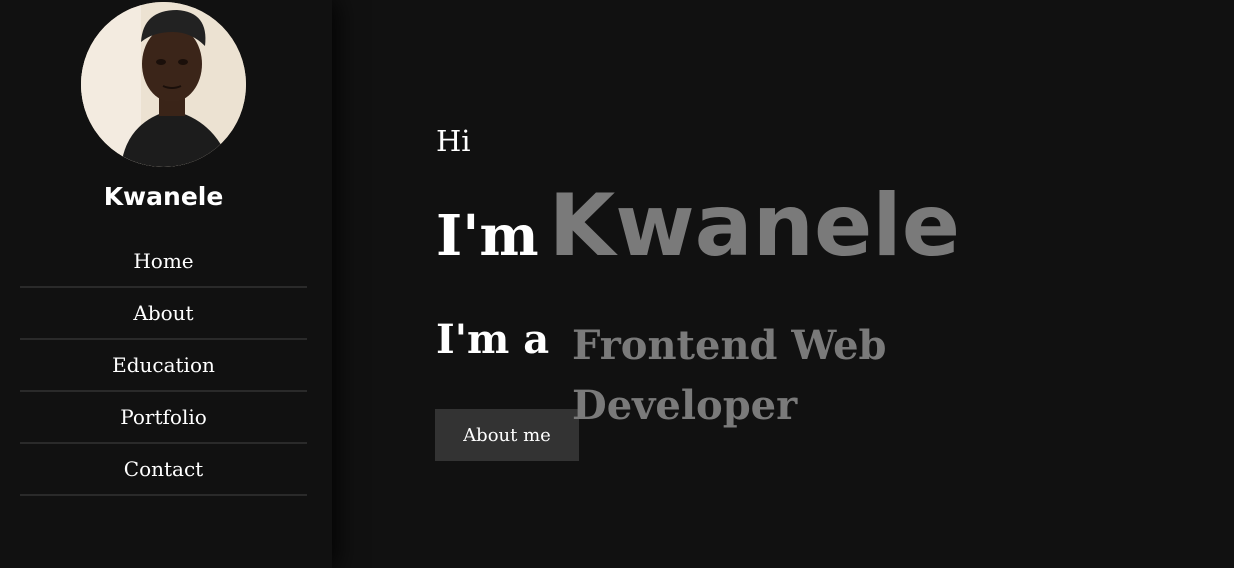  What do you see at coordinates (163, 470) in the screenshot?
I see `nav-item-contact: Contact` at bounding box center [163, 470].